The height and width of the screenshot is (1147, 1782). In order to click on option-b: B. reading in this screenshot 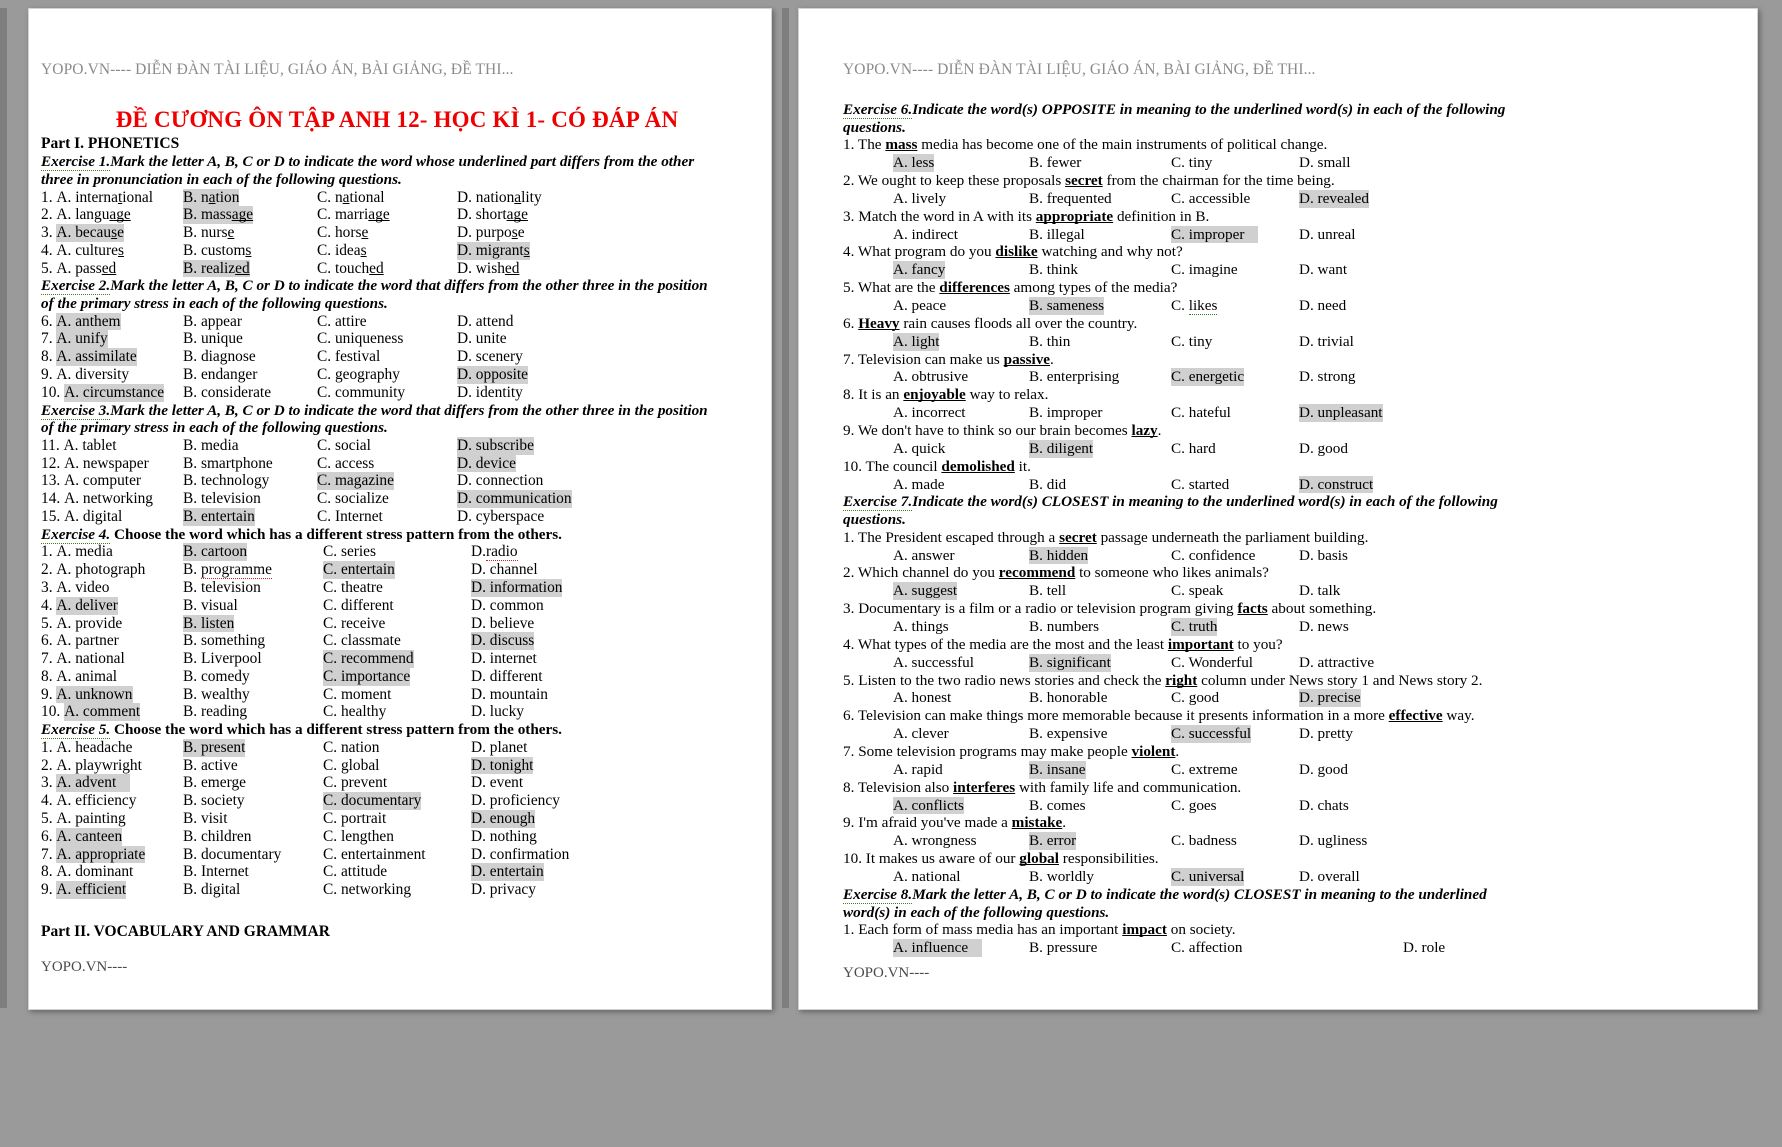, I will do `click(215, 712)`.